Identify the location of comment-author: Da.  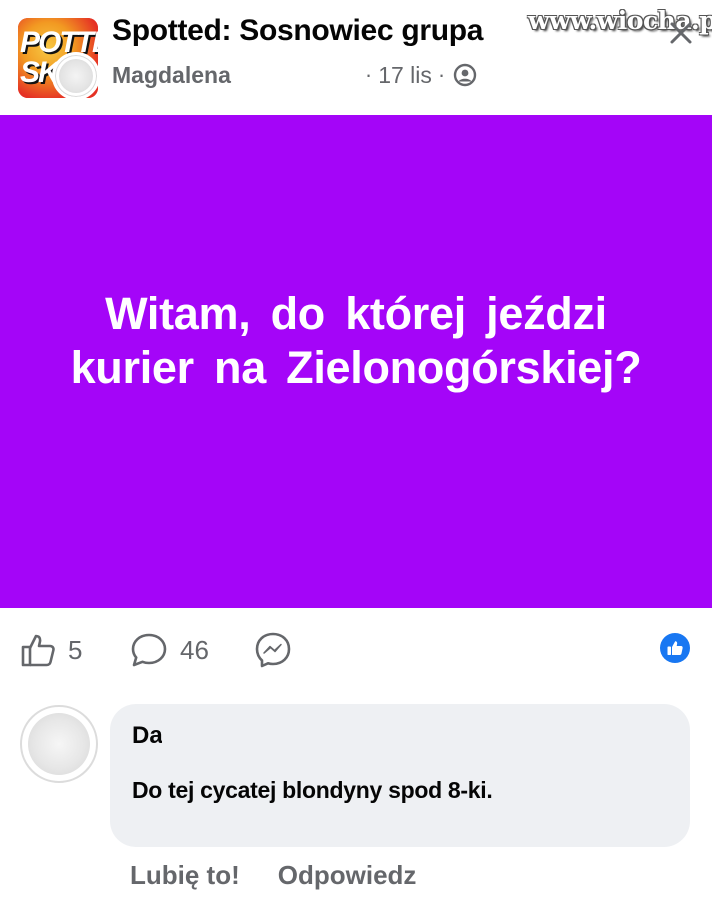
(147, 736).